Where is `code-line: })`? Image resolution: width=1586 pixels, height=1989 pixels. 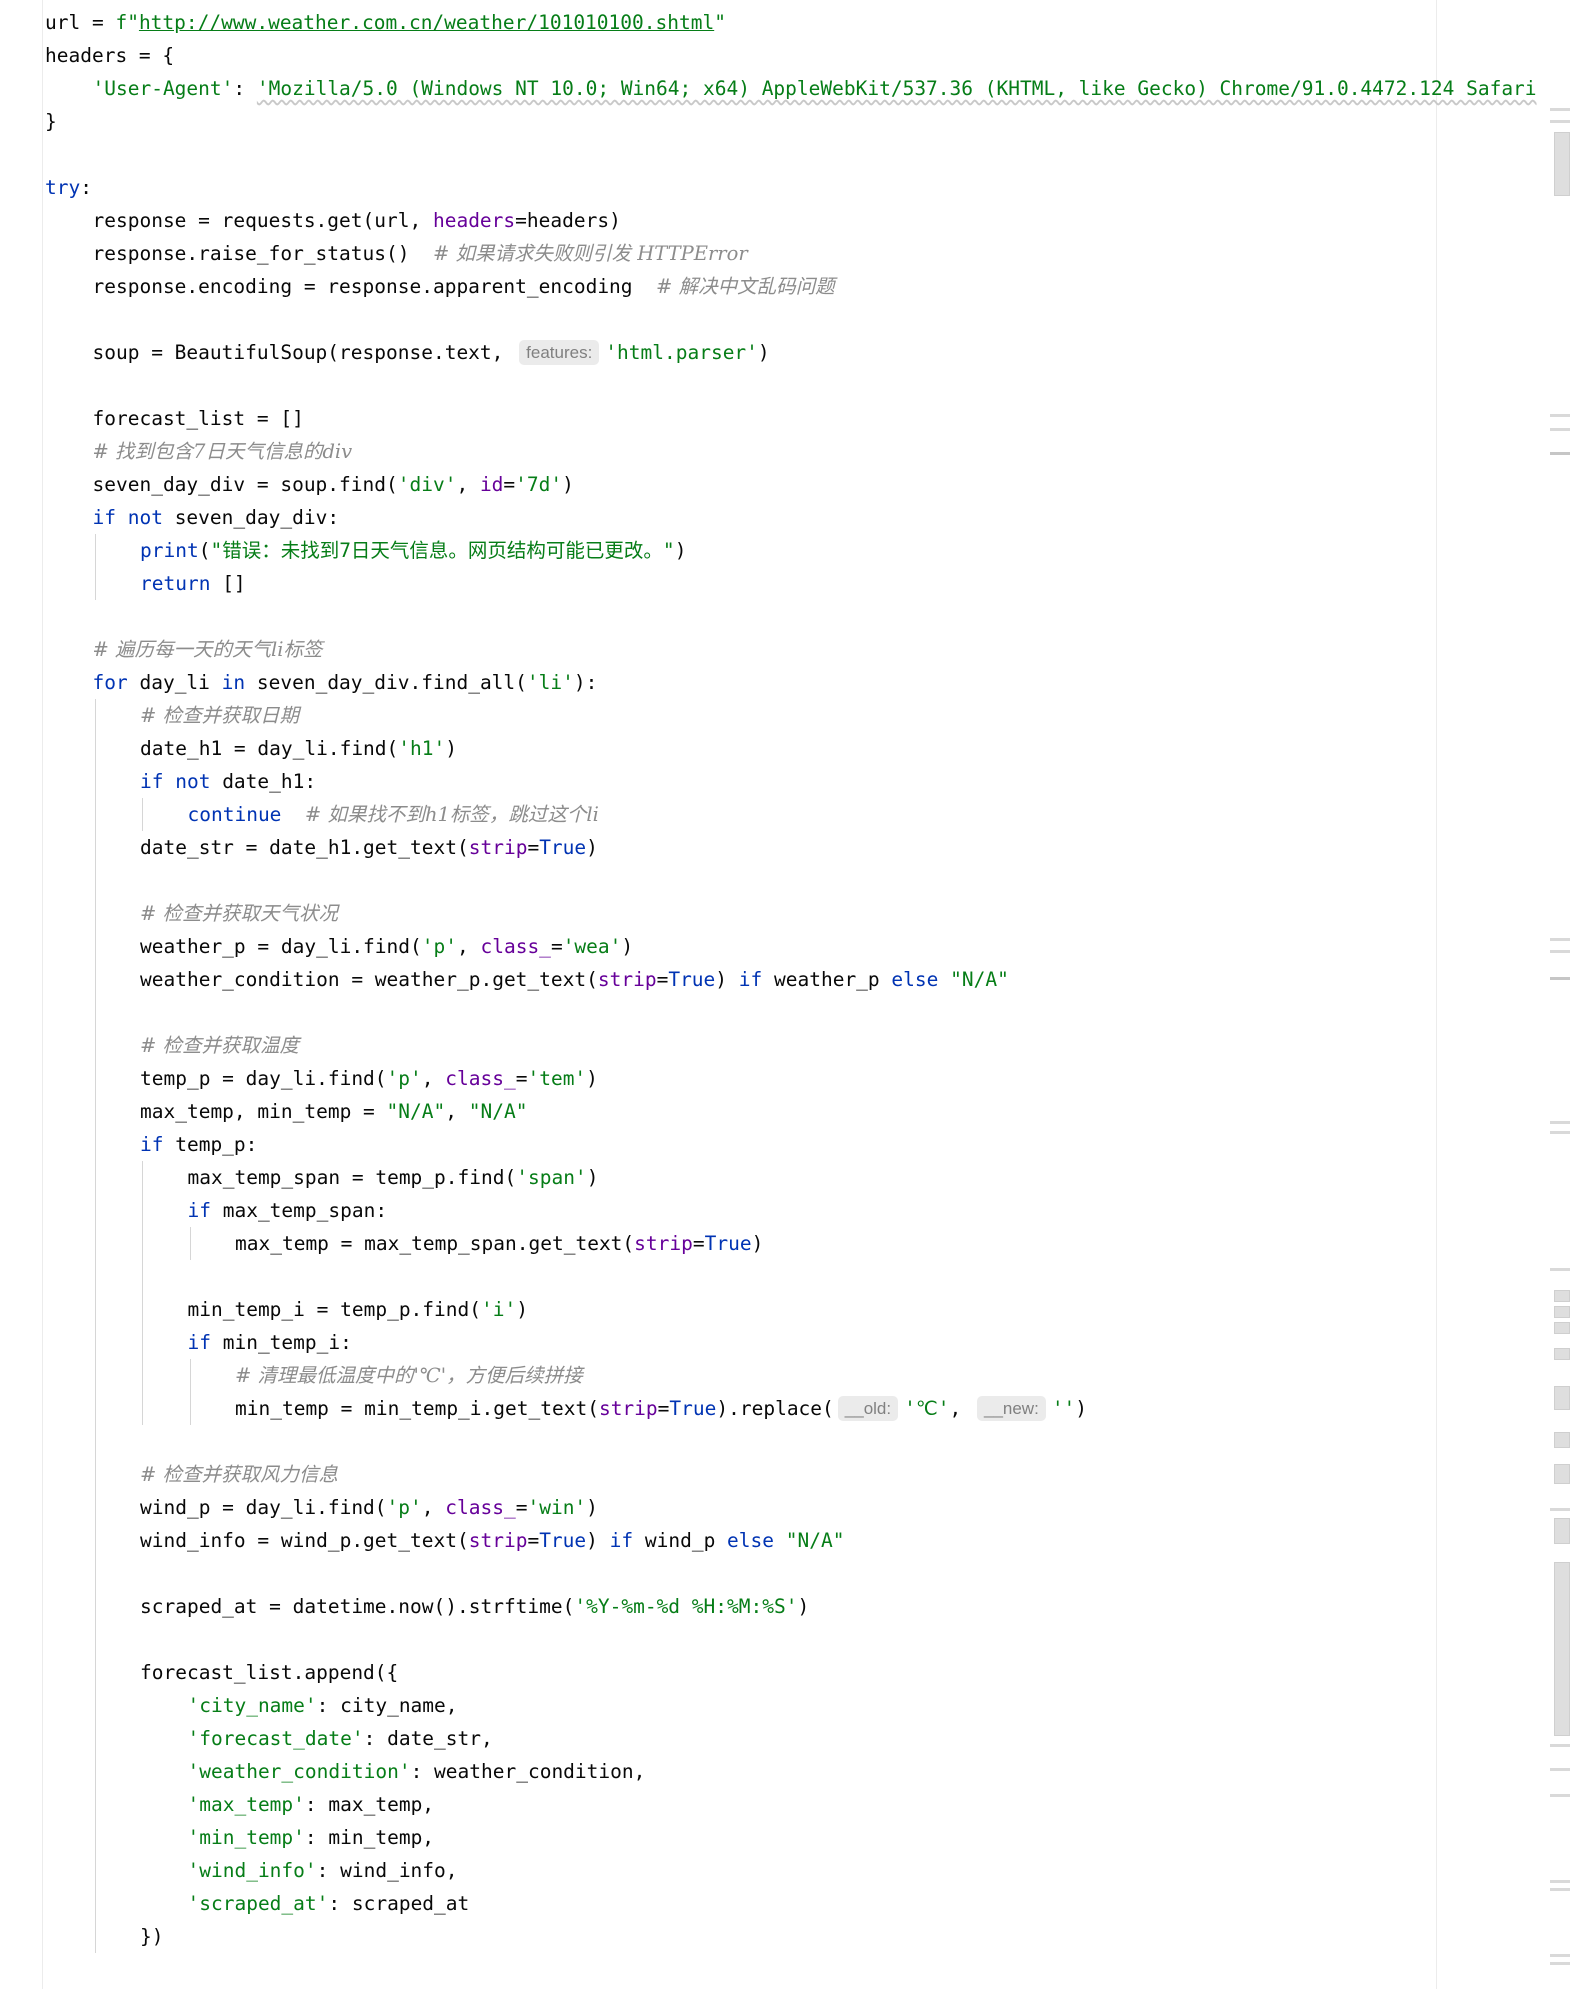
code-line: }) is located at coordinates (805, 1936).